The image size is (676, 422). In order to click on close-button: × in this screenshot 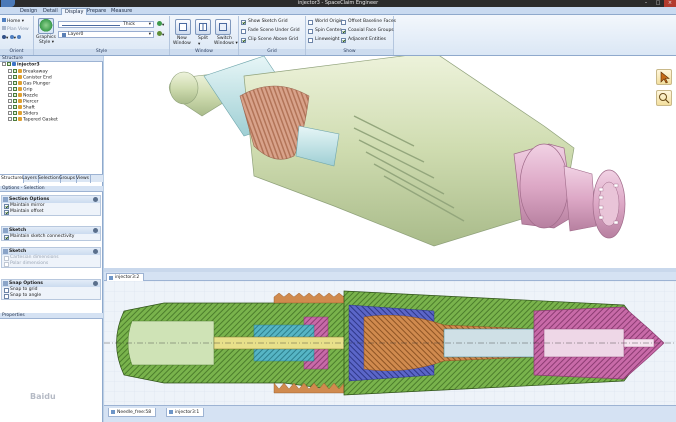, I will do `click(670, 3)`.